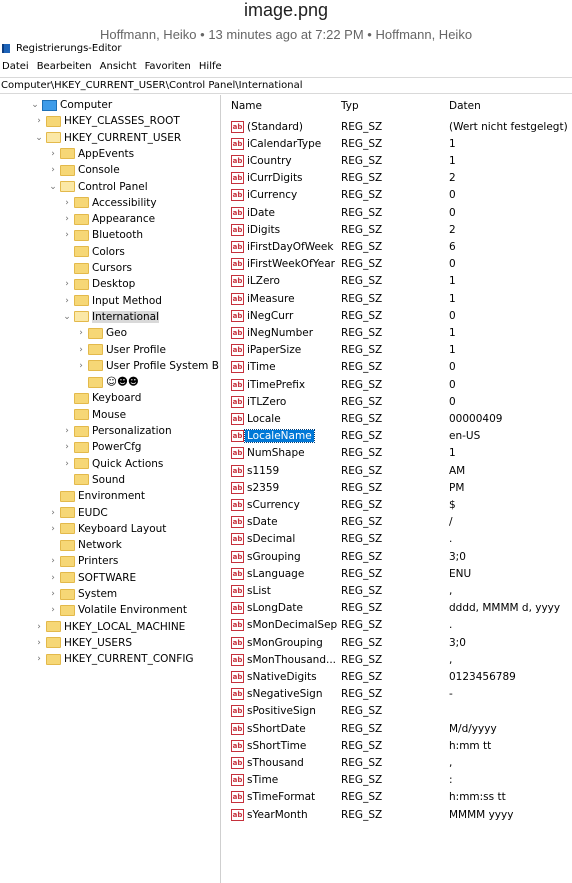 The image size is (572, 883). What do you see at coordinates (398, 711) in the screenshot?
I see `value-row: ab sPositiveSign REG_SZ` at bounding box center [398, 711].